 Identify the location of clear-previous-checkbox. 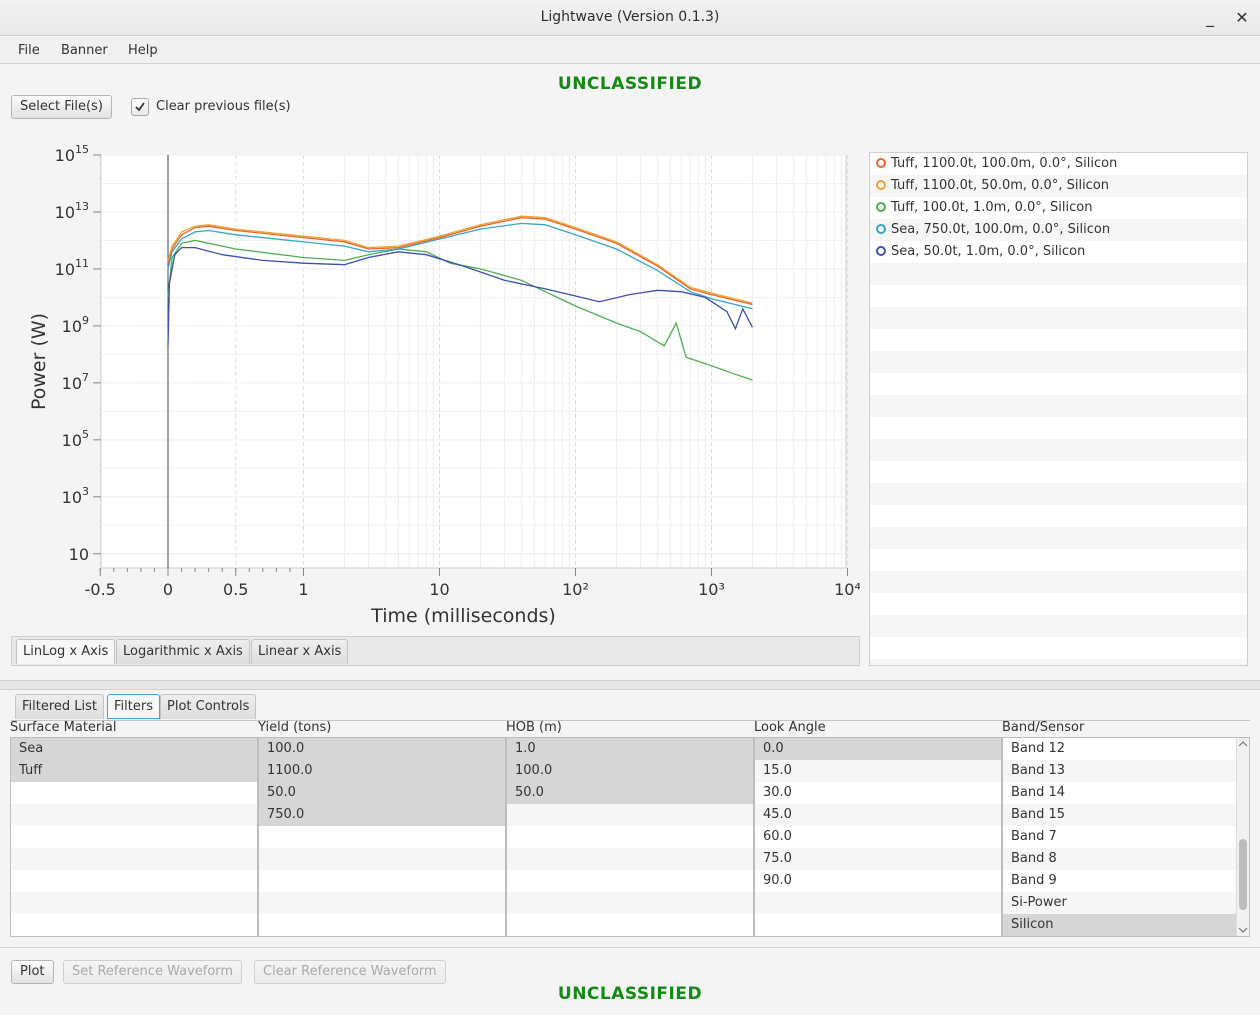
(140, 107).